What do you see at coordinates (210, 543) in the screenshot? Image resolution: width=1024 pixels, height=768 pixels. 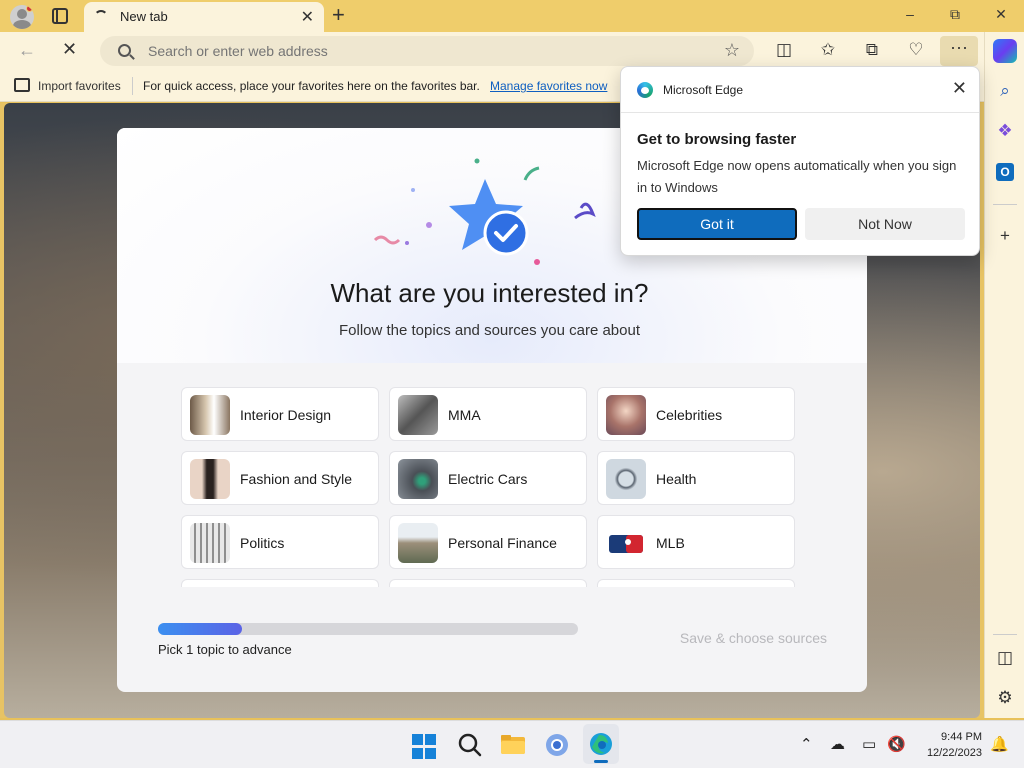 I see `politics-thumbnail` at bounding box center [210, 543].